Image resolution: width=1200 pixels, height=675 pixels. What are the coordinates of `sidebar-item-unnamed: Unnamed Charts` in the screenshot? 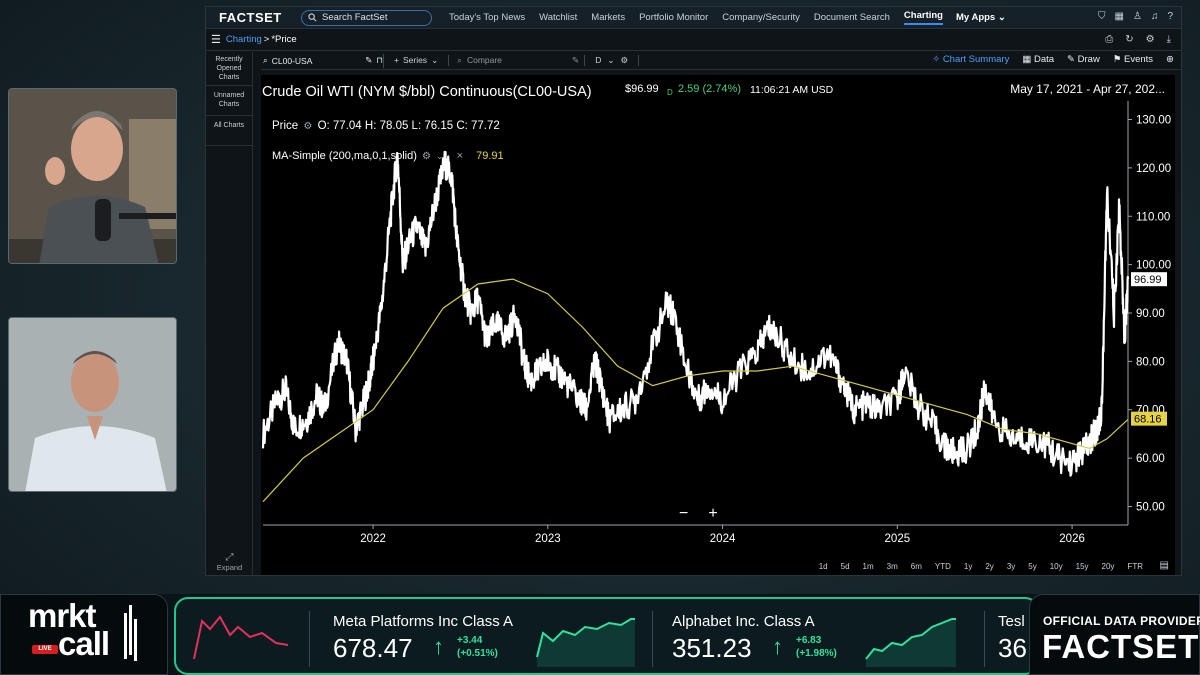 It's located at (229, 101).